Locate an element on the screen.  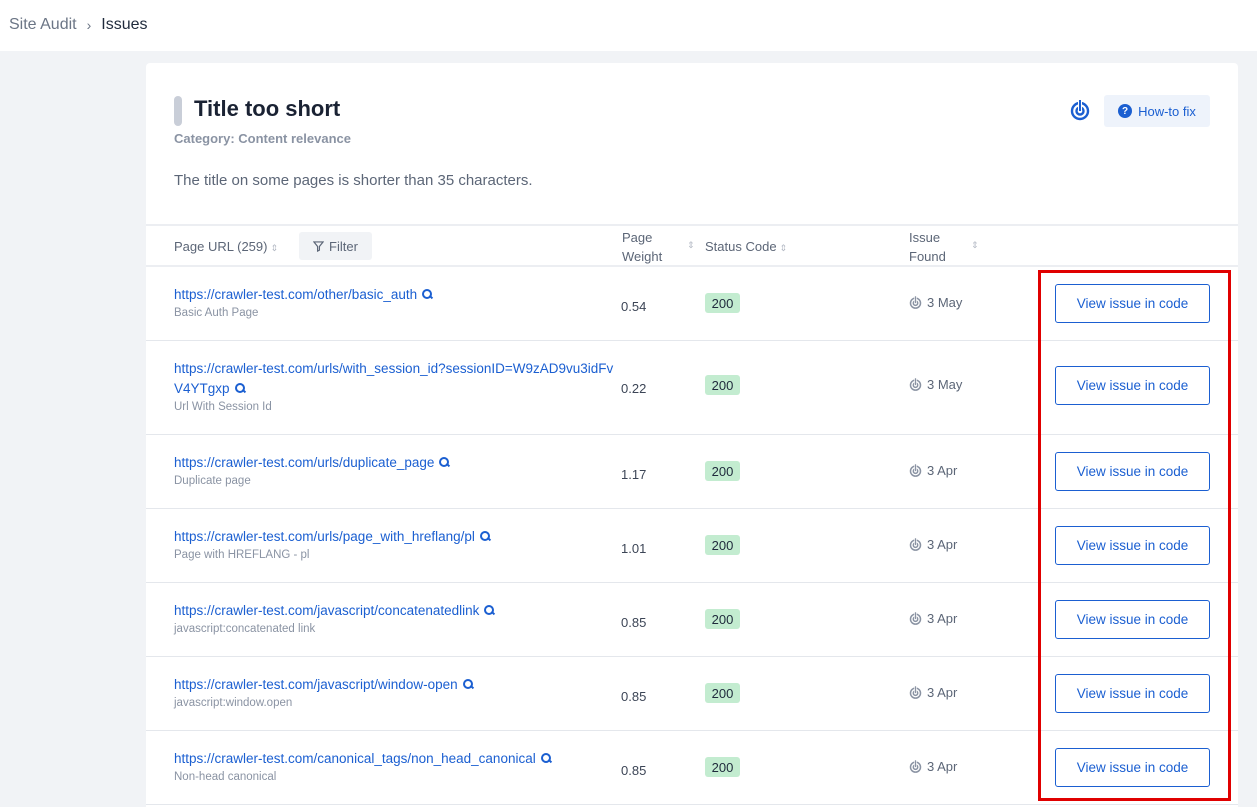
question-circle-icon: ? is located at coordinates (1125, 111).